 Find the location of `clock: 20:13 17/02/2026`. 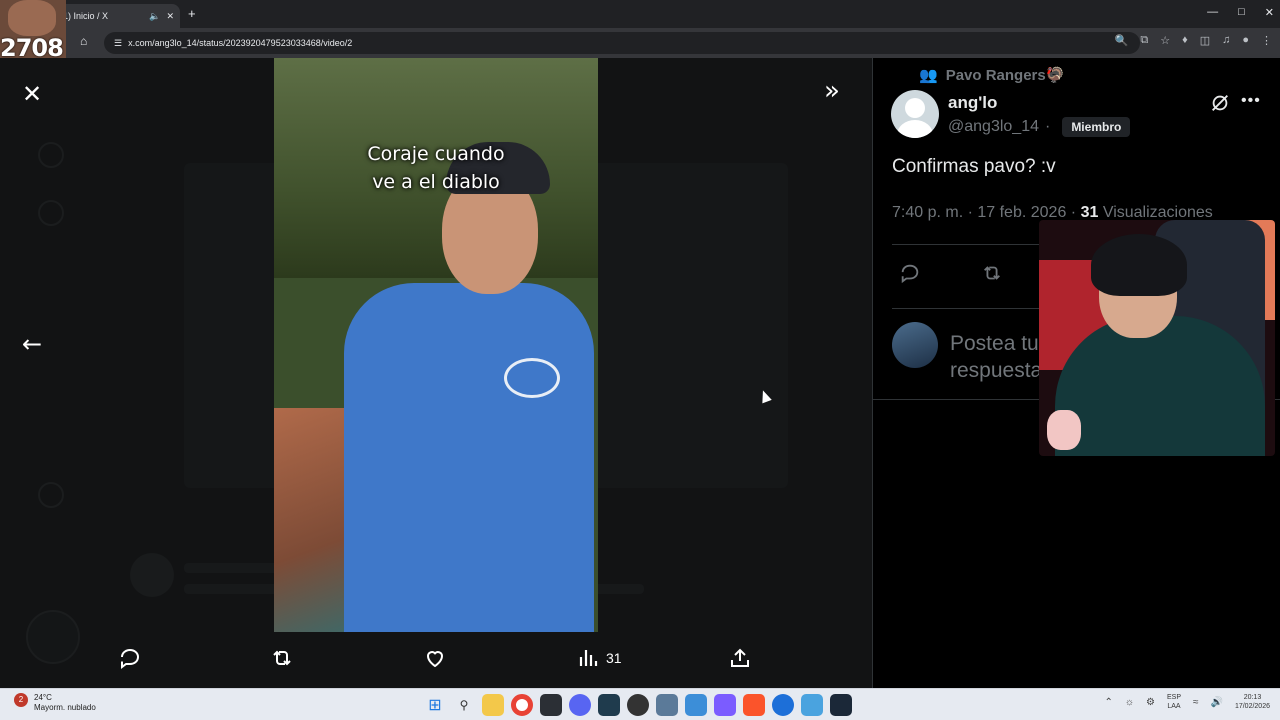

clock: 20:13 17/02/2026 is located at coordinates (1252, 702).